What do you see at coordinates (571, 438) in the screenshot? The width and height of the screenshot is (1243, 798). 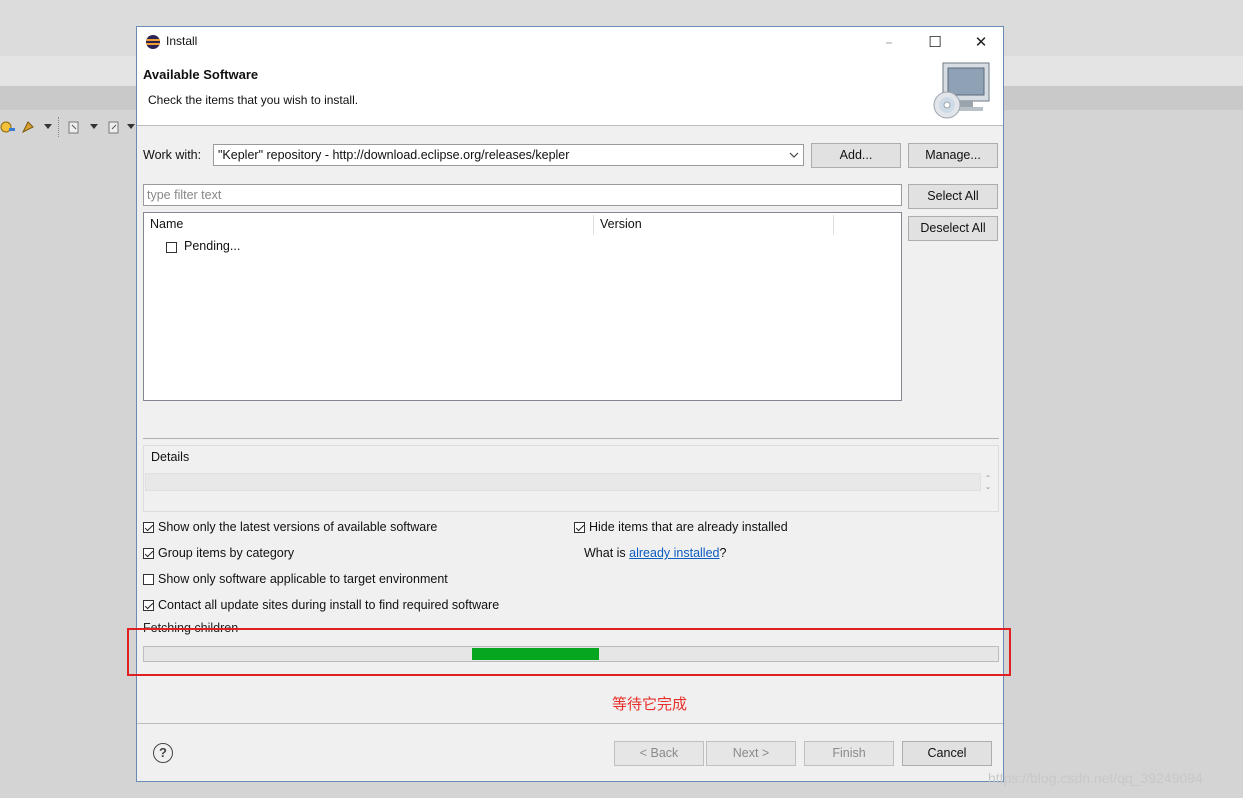 I see `section-divider` at bounding box center [571, 438].